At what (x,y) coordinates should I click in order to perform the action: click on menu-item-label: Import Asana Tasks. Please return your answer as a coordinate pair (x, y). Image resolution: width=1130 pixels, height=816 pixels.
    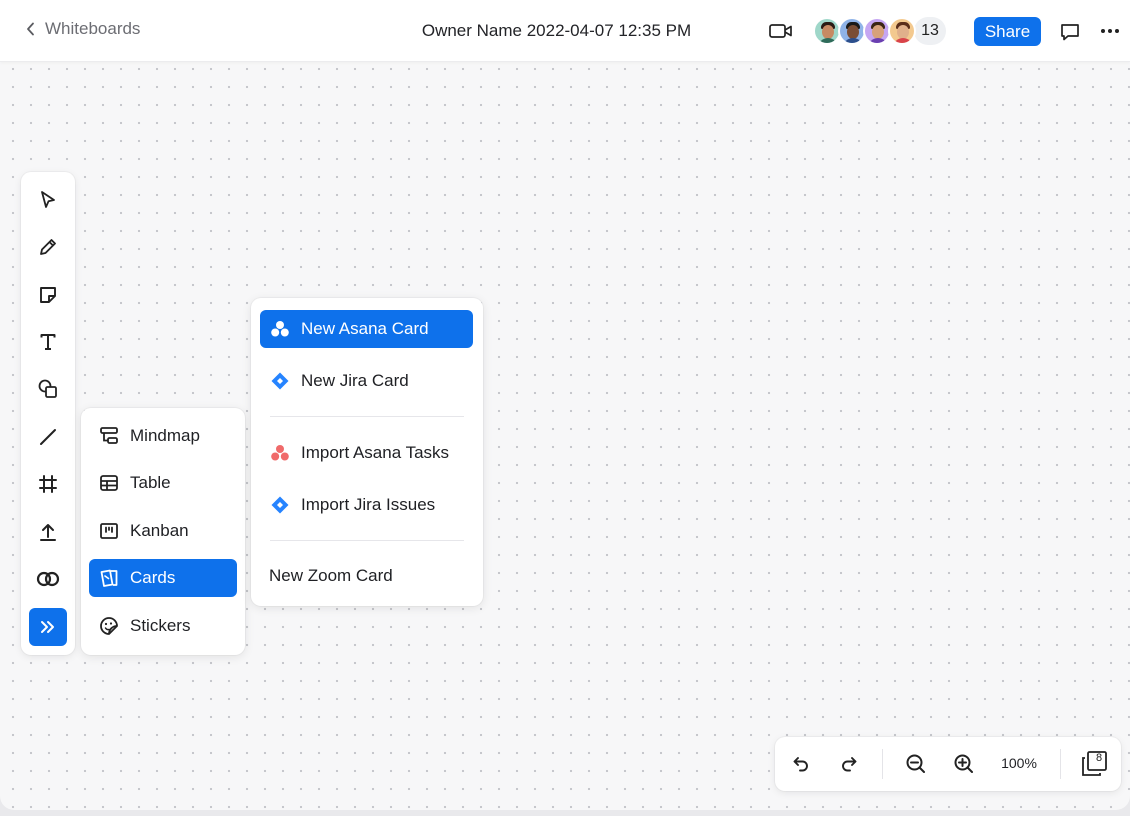
    Looking at the image, I should click on (375, 452).